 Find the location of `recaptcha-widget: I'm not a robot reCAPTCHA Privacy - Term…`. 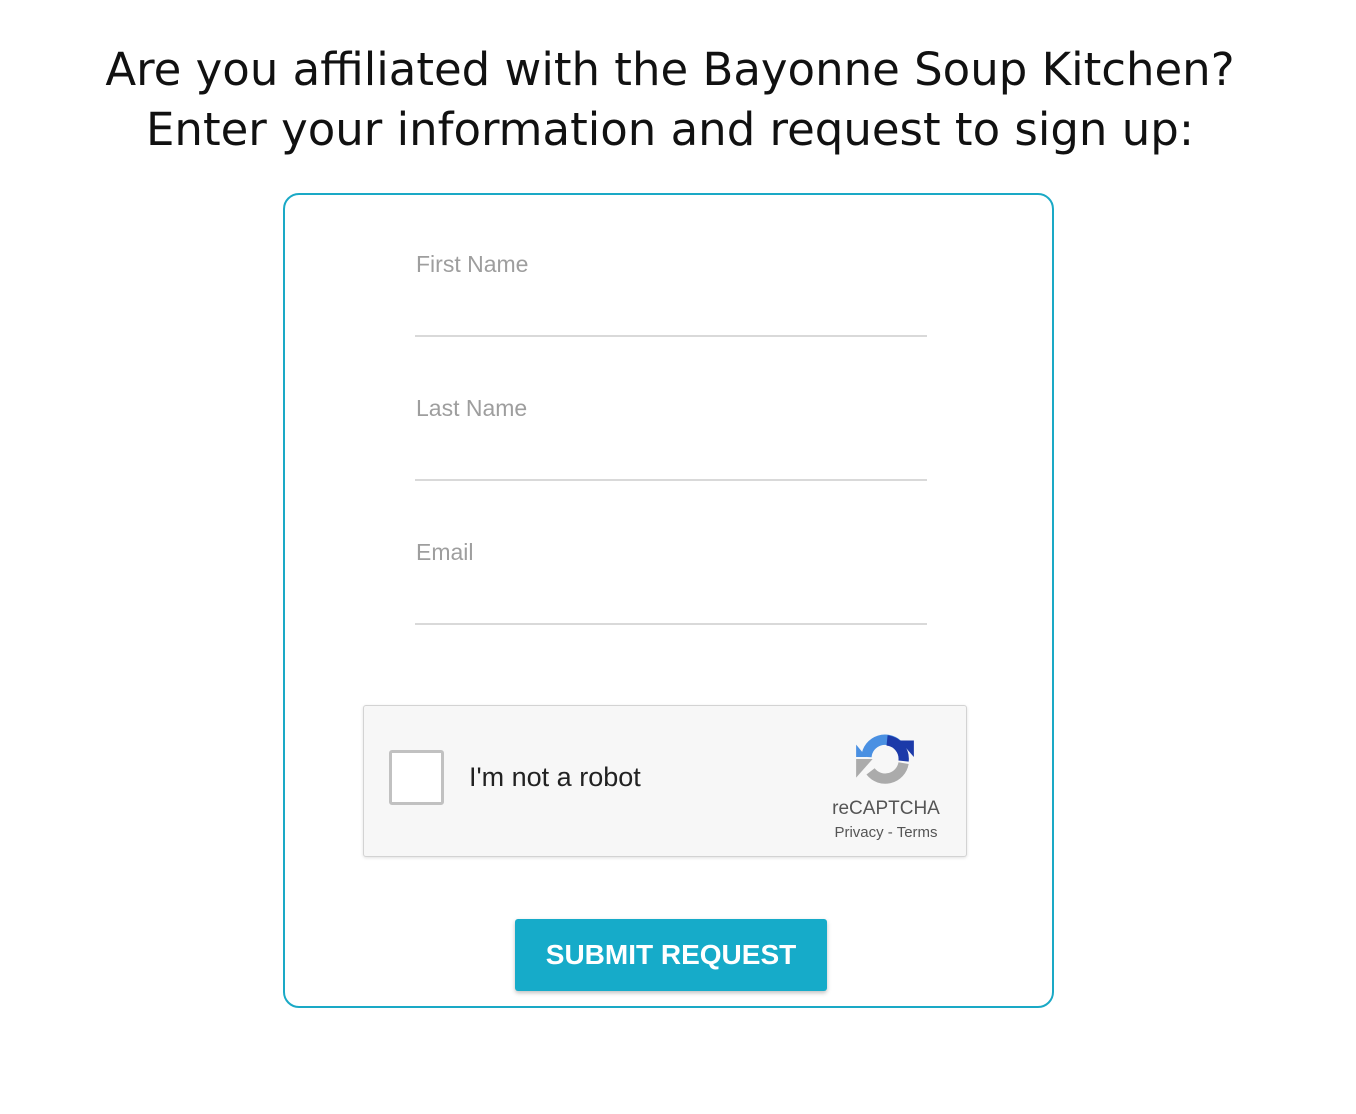

recaptcha-widget: I'm not a robot reCAPTCHA Privacy - Term… is located at coordinates (665, 781).